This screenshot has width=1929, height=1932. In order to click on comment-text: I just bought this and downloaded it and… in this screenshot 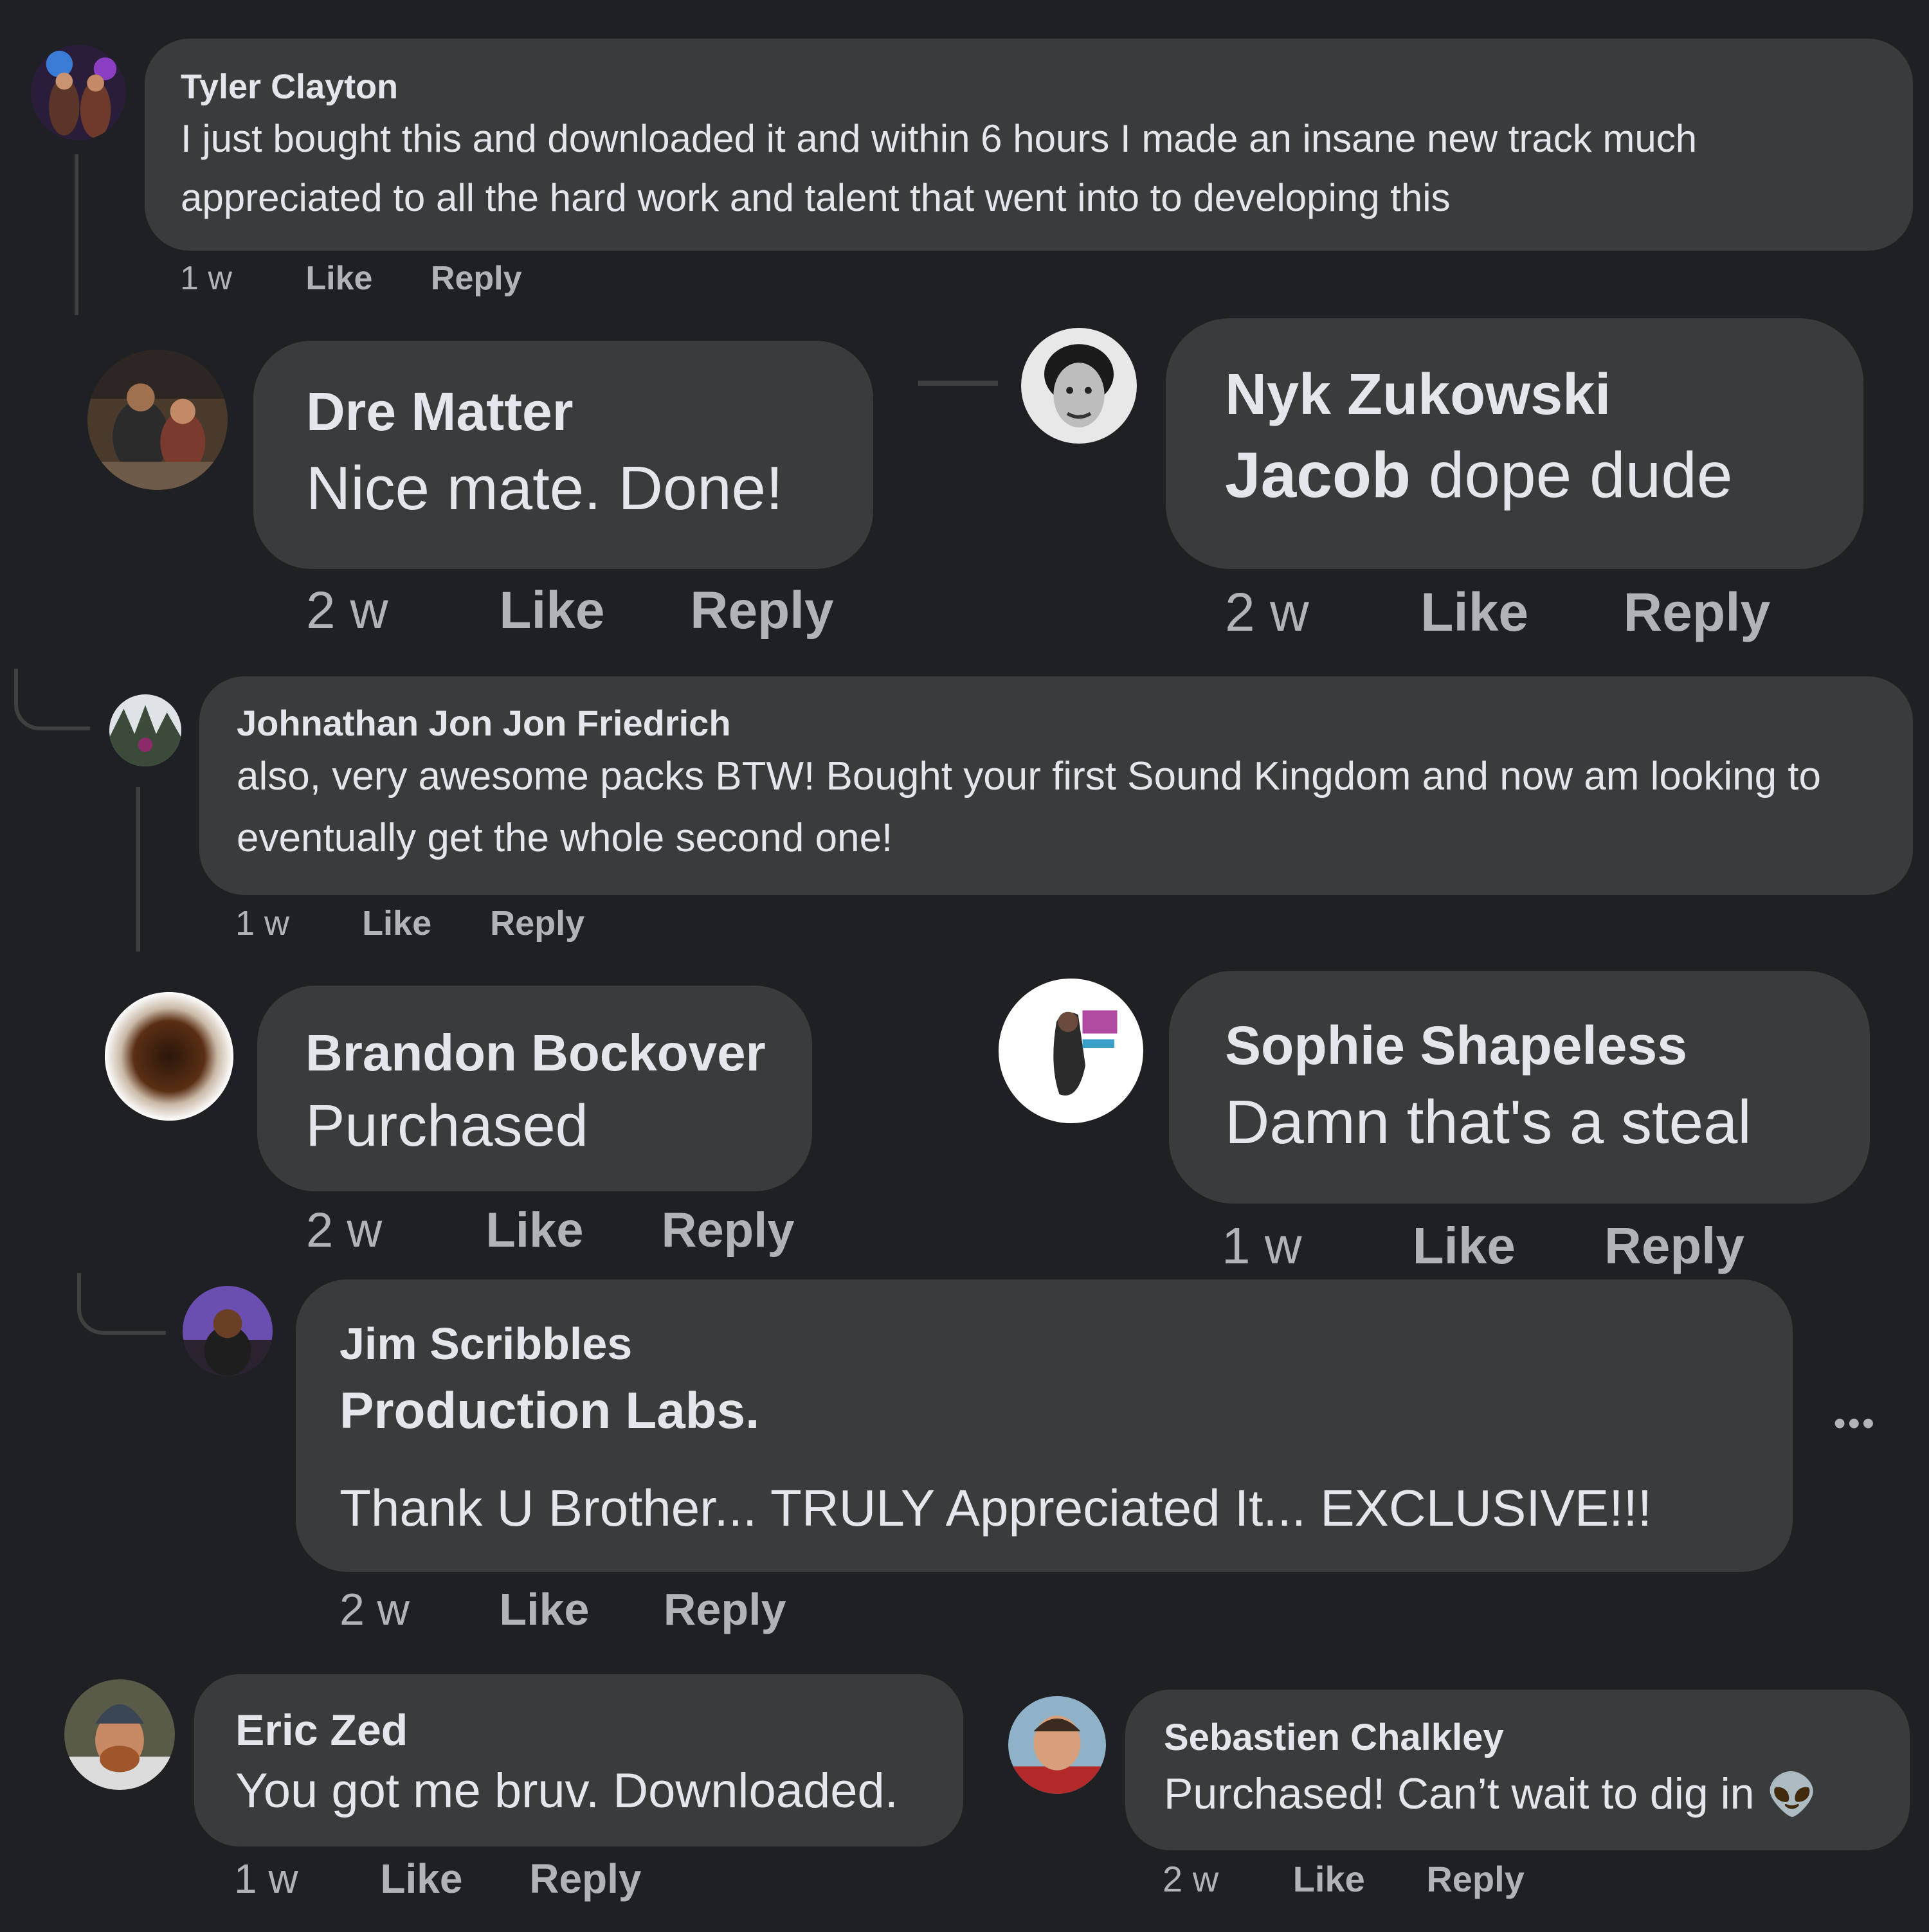, I will do `click(939, 168)`.